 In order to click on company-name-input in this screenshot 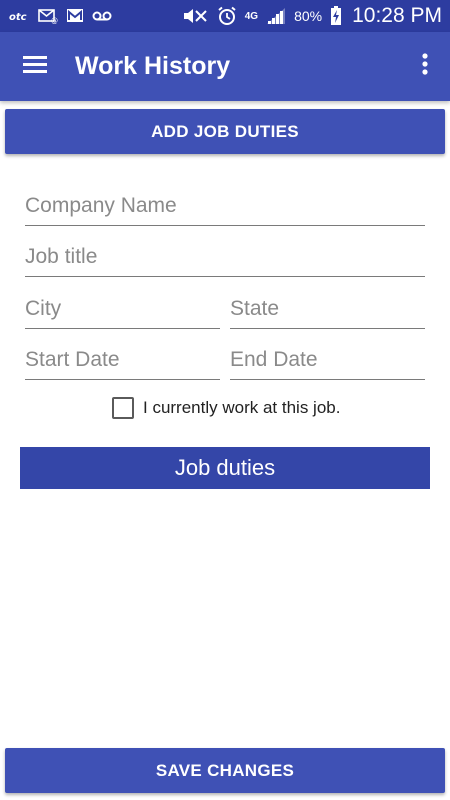, I will do `click(225, 205)`.